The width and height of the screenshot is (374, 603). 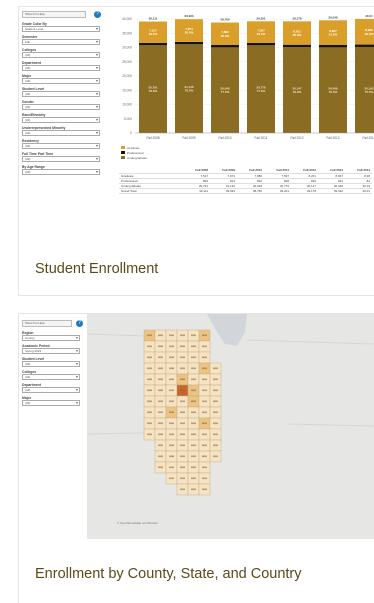 I want to click on bar-data-label: 75.5%, so click(x=369, y=92).